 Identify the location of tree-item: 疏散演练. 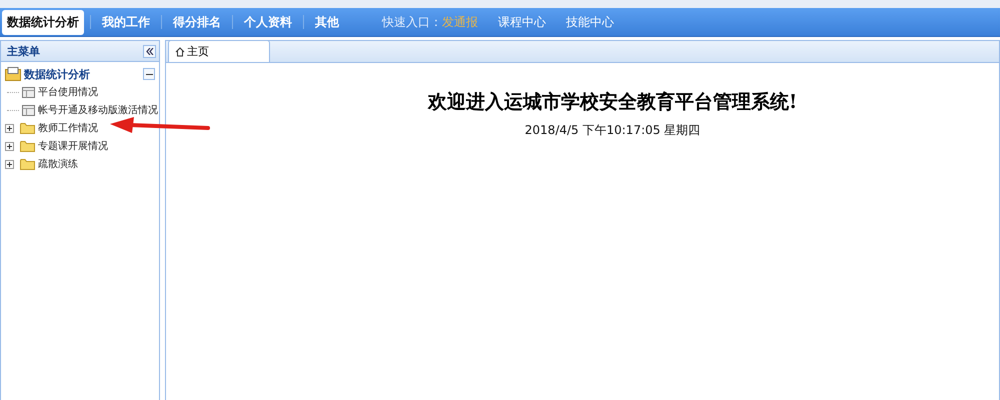
(58, 164).